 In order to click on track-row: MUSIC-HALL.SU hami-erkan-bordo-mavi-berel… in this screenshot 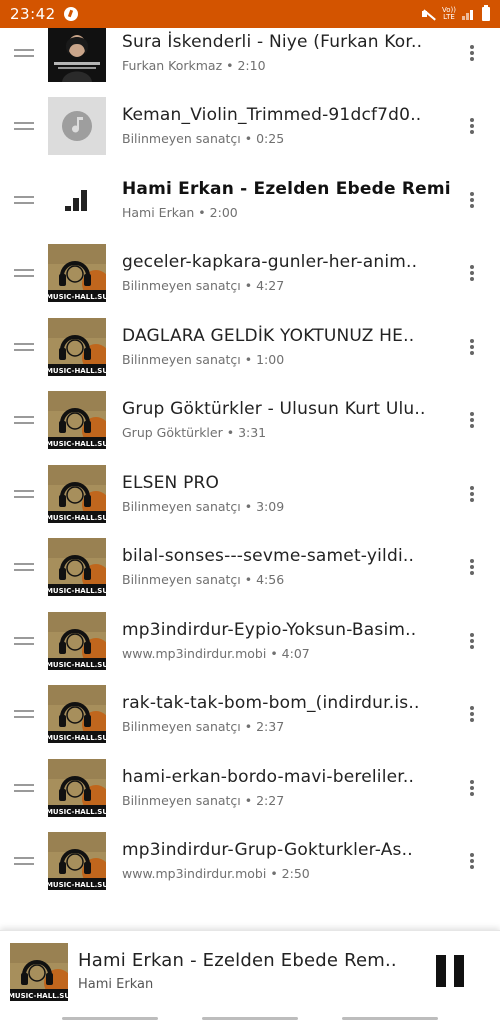, I will do `click(250, 788)`.